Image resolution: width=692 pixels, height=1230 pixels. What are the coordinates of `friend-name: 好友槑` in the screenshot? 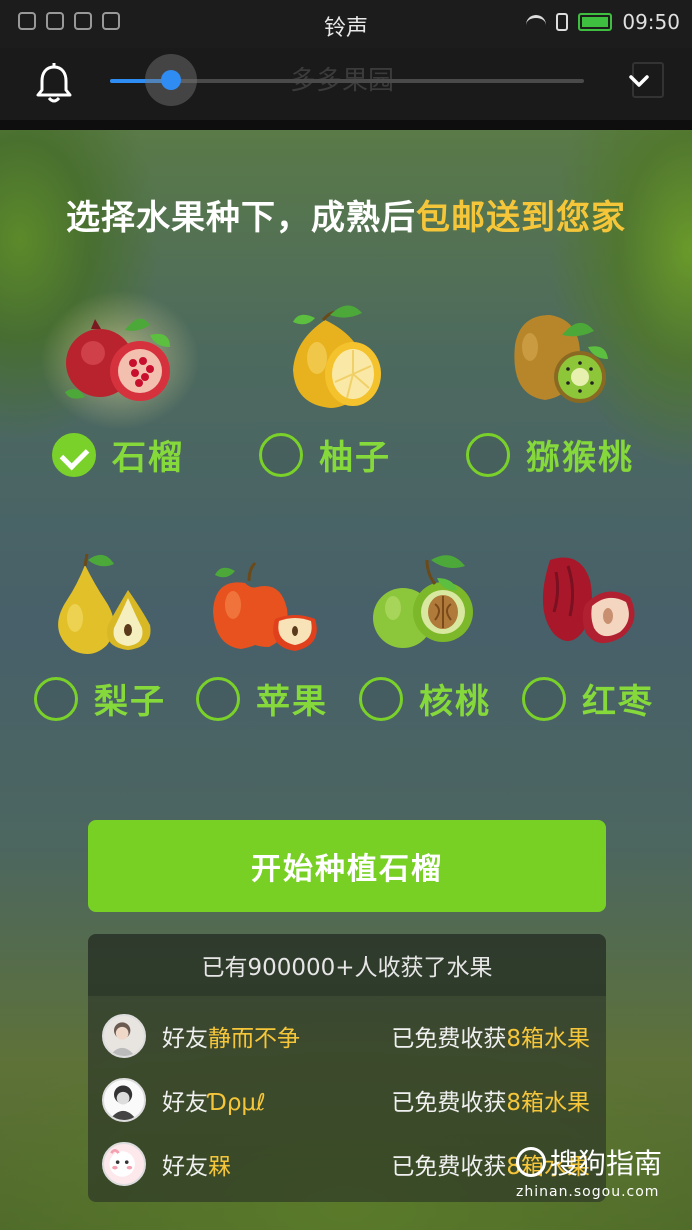 It's located at (196, 1167).